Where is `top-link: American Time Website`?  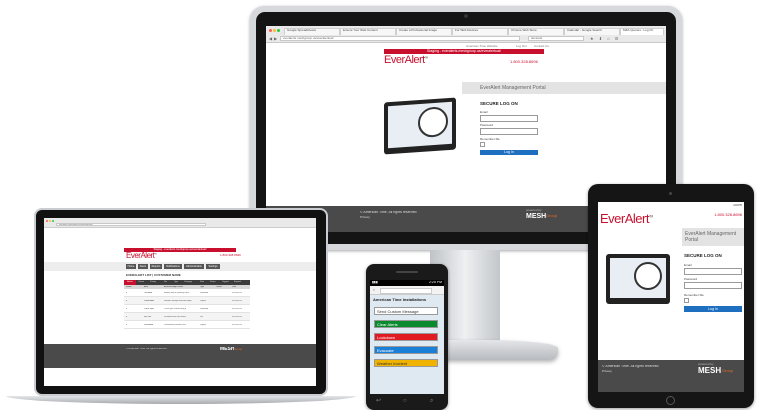 top-link: American Time Website is located at coordinates (482, 46).